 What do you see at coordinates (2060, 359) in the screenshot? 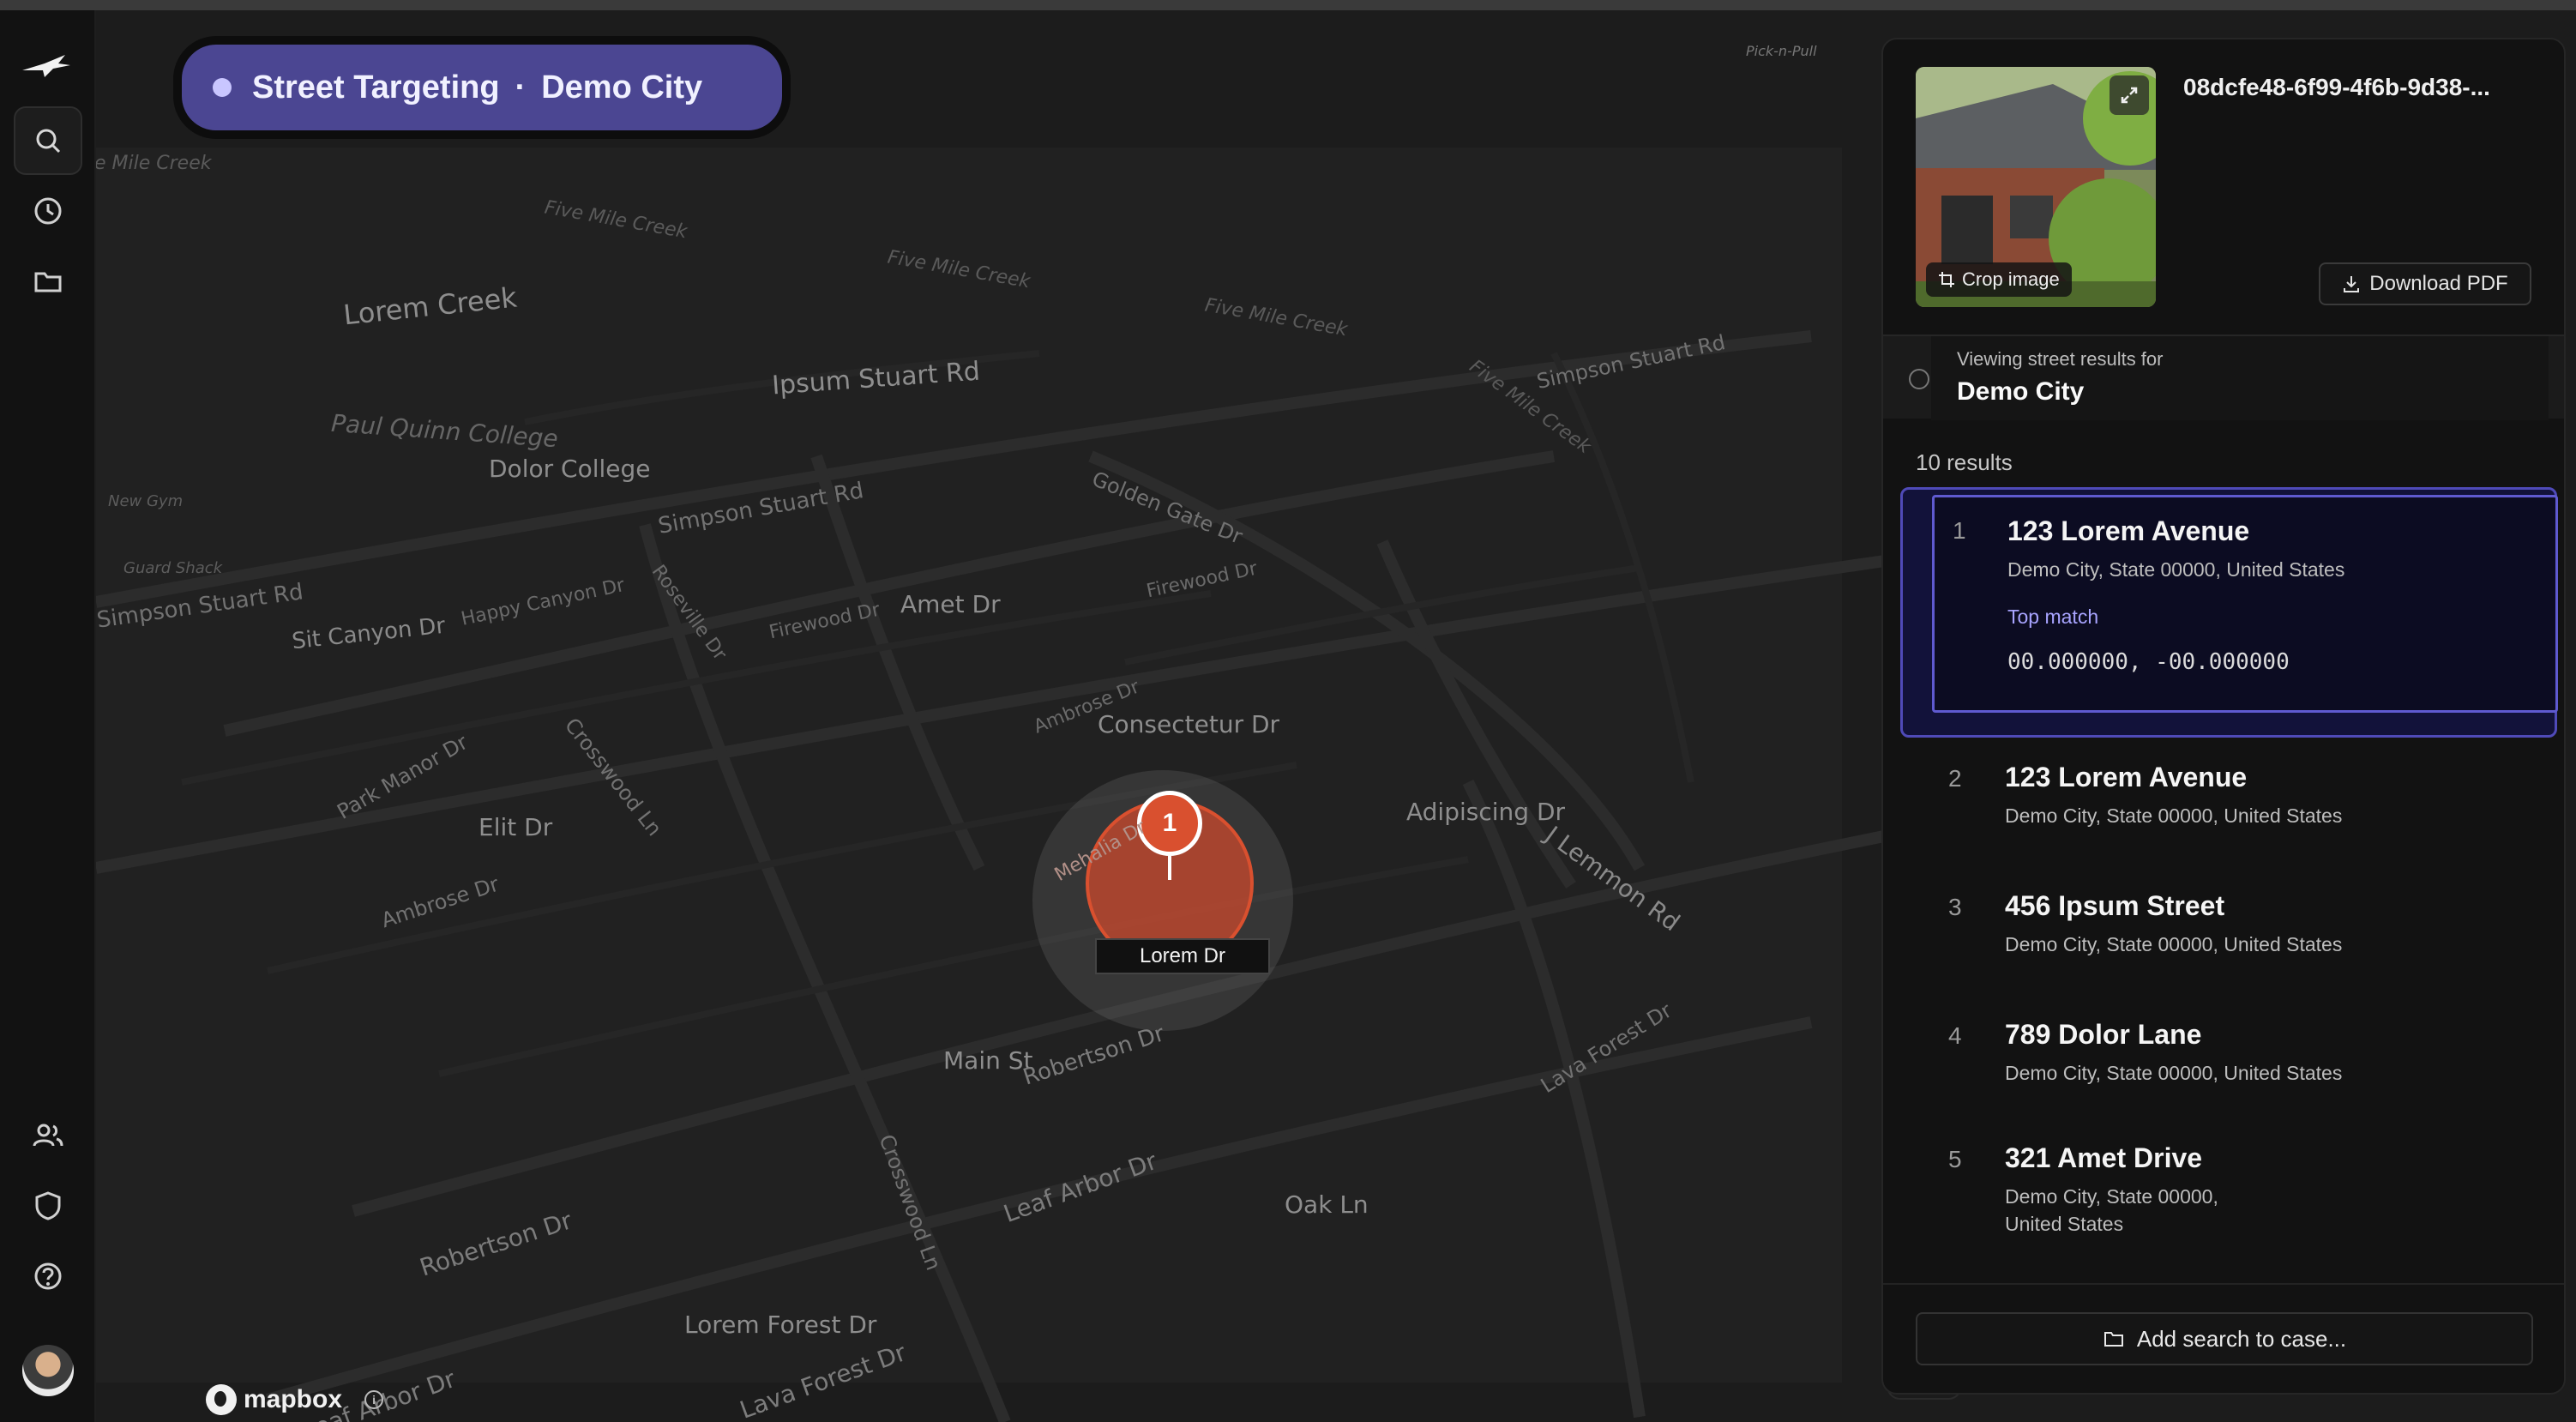
I see `context-key: Viewing street results for` at bounding box center [2060, 359].